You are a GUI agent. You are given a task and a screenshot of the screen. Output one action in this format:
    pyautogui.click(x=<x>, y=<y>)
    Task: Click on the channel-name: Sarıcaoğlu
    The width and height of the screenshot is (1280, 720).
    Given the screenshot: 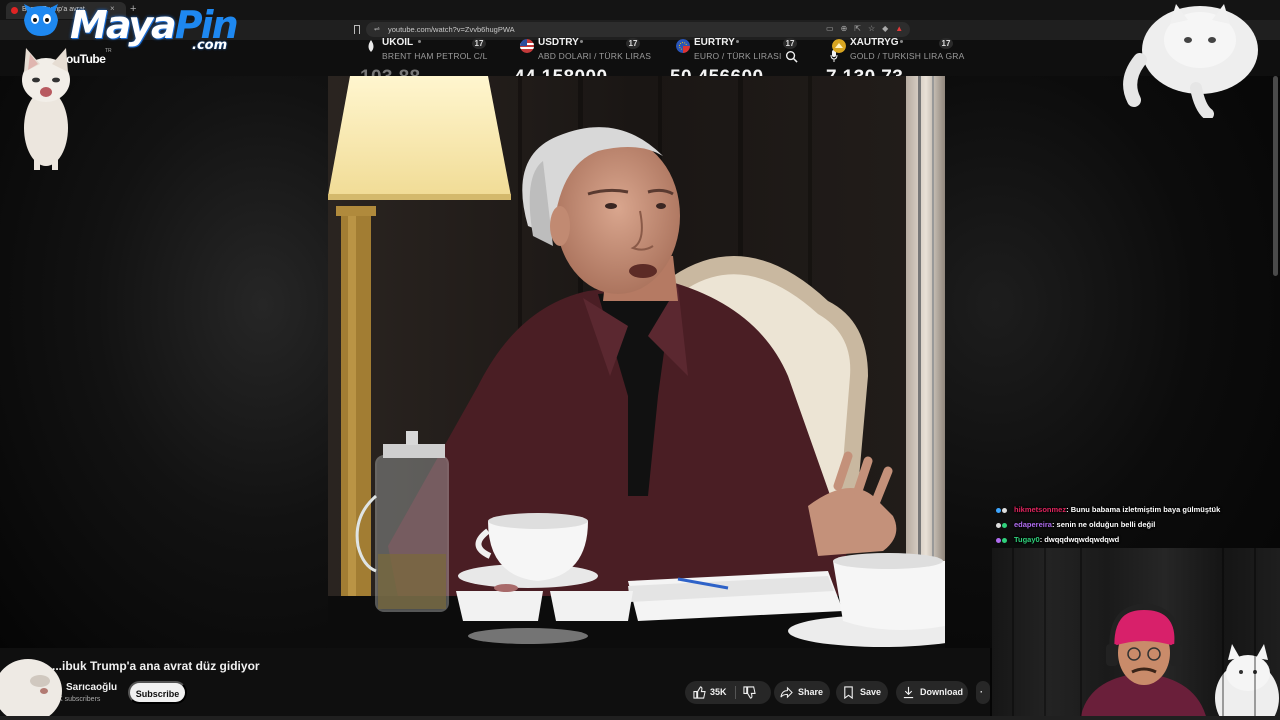 What is the action you would take?
    pyautogui.click(x=91, y=687)
    